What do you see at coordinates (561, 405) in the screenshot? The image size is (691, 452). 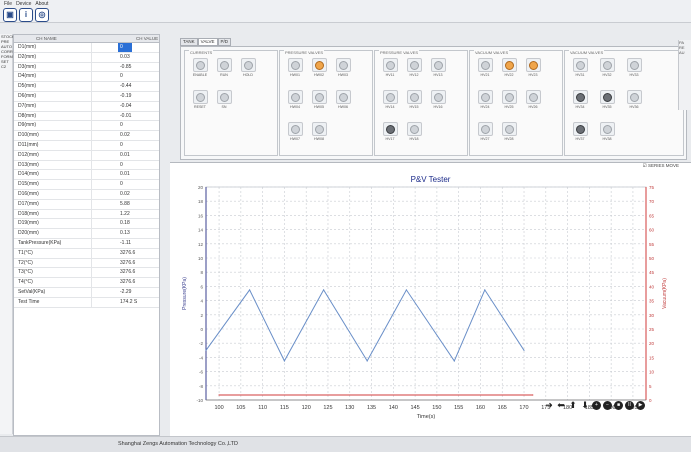 I see `arrow-left-icon: ⬅` at bounding box center [561, 405].